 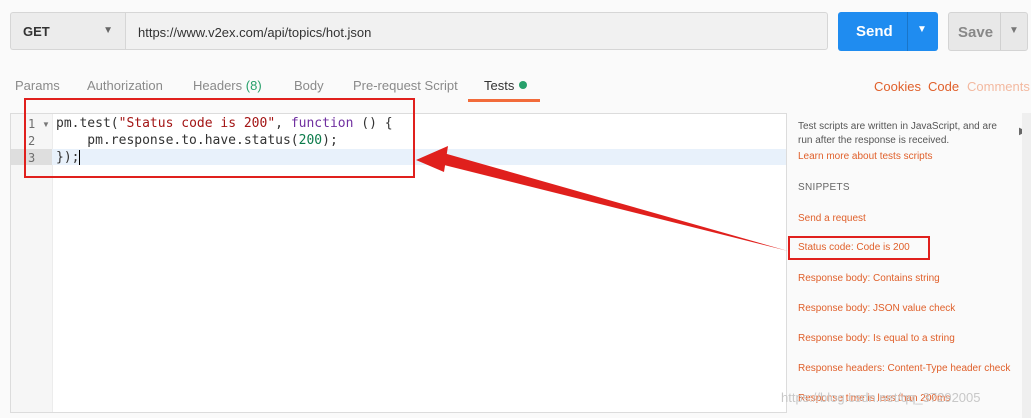 I want to click on annotation-arrow, so click(x=602, y=198).